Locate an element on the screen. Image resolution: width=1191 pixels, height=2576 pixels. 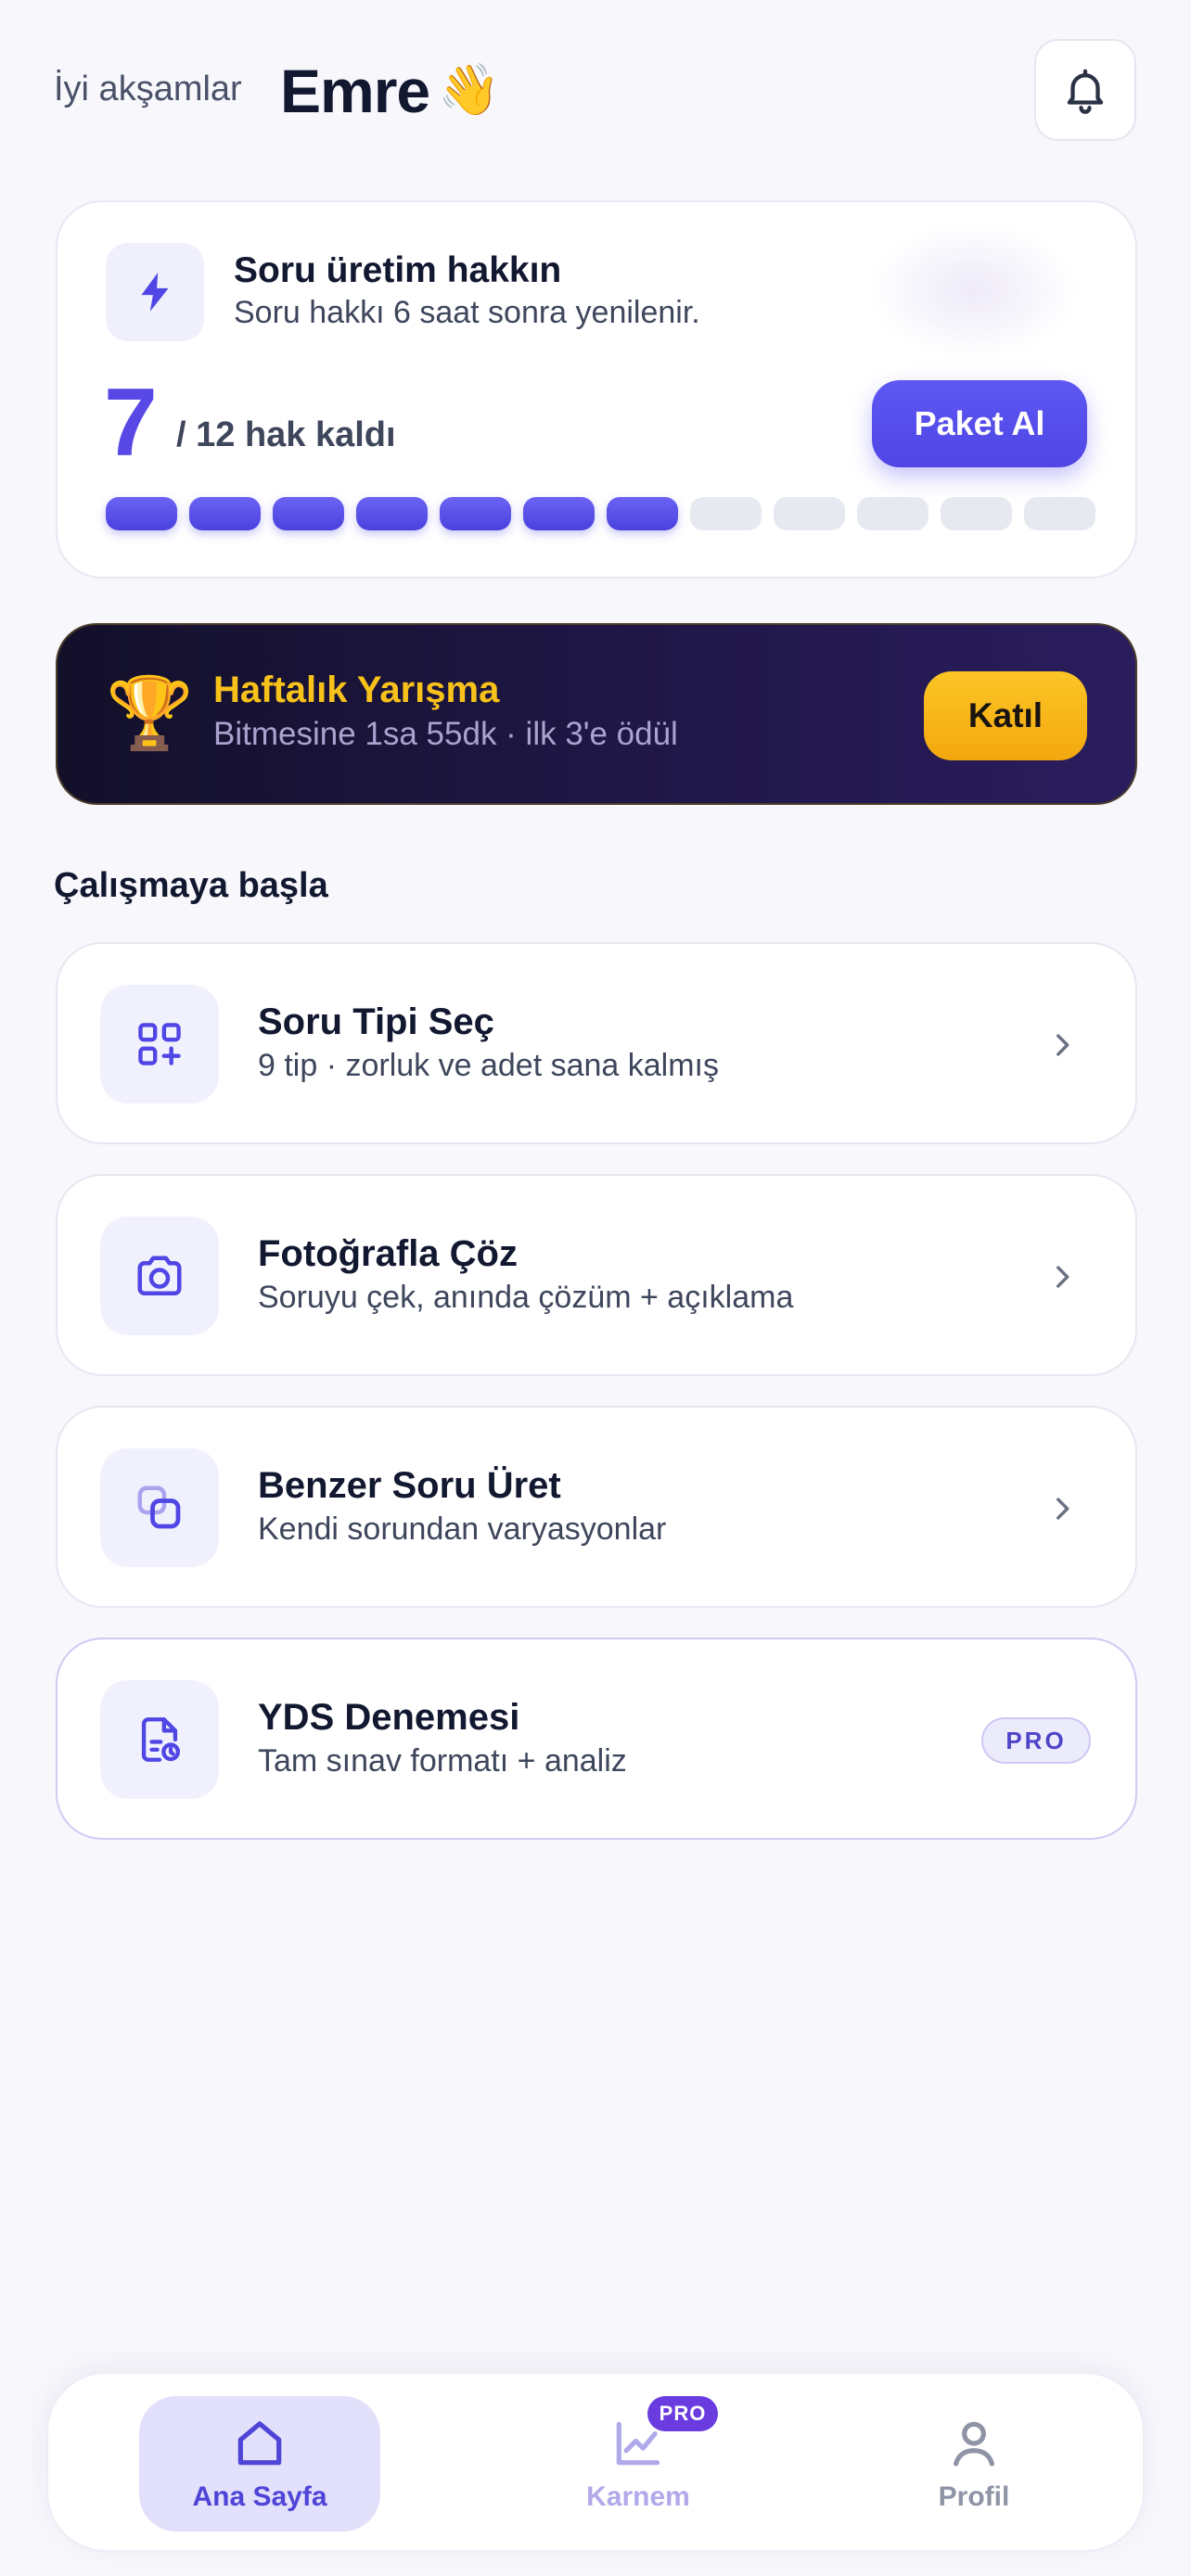
bolt-icon is located at coordinates (155, 292).